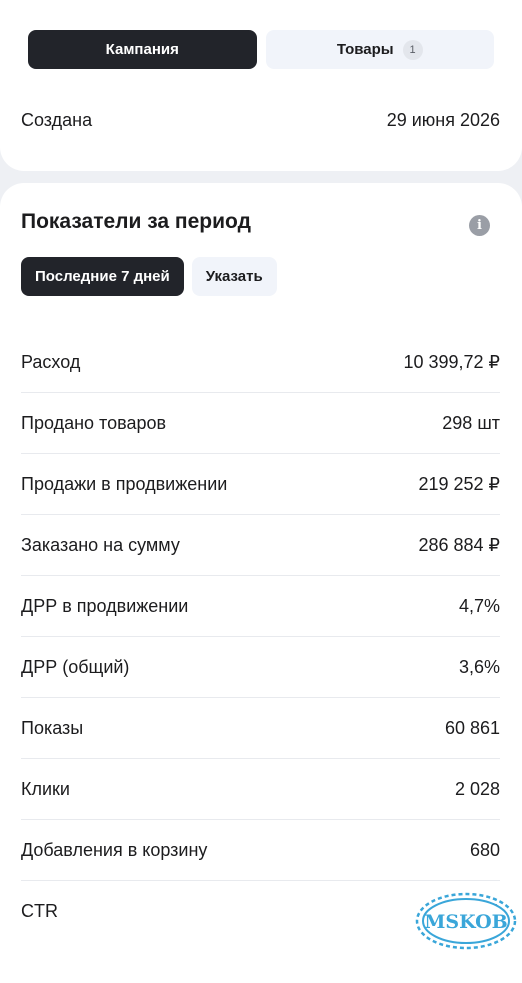 The image size is (522, 983). What do you see at coordinates (479, 225) in the screenshot?
I see `info-icon: i` at bounding box center [479, 225].